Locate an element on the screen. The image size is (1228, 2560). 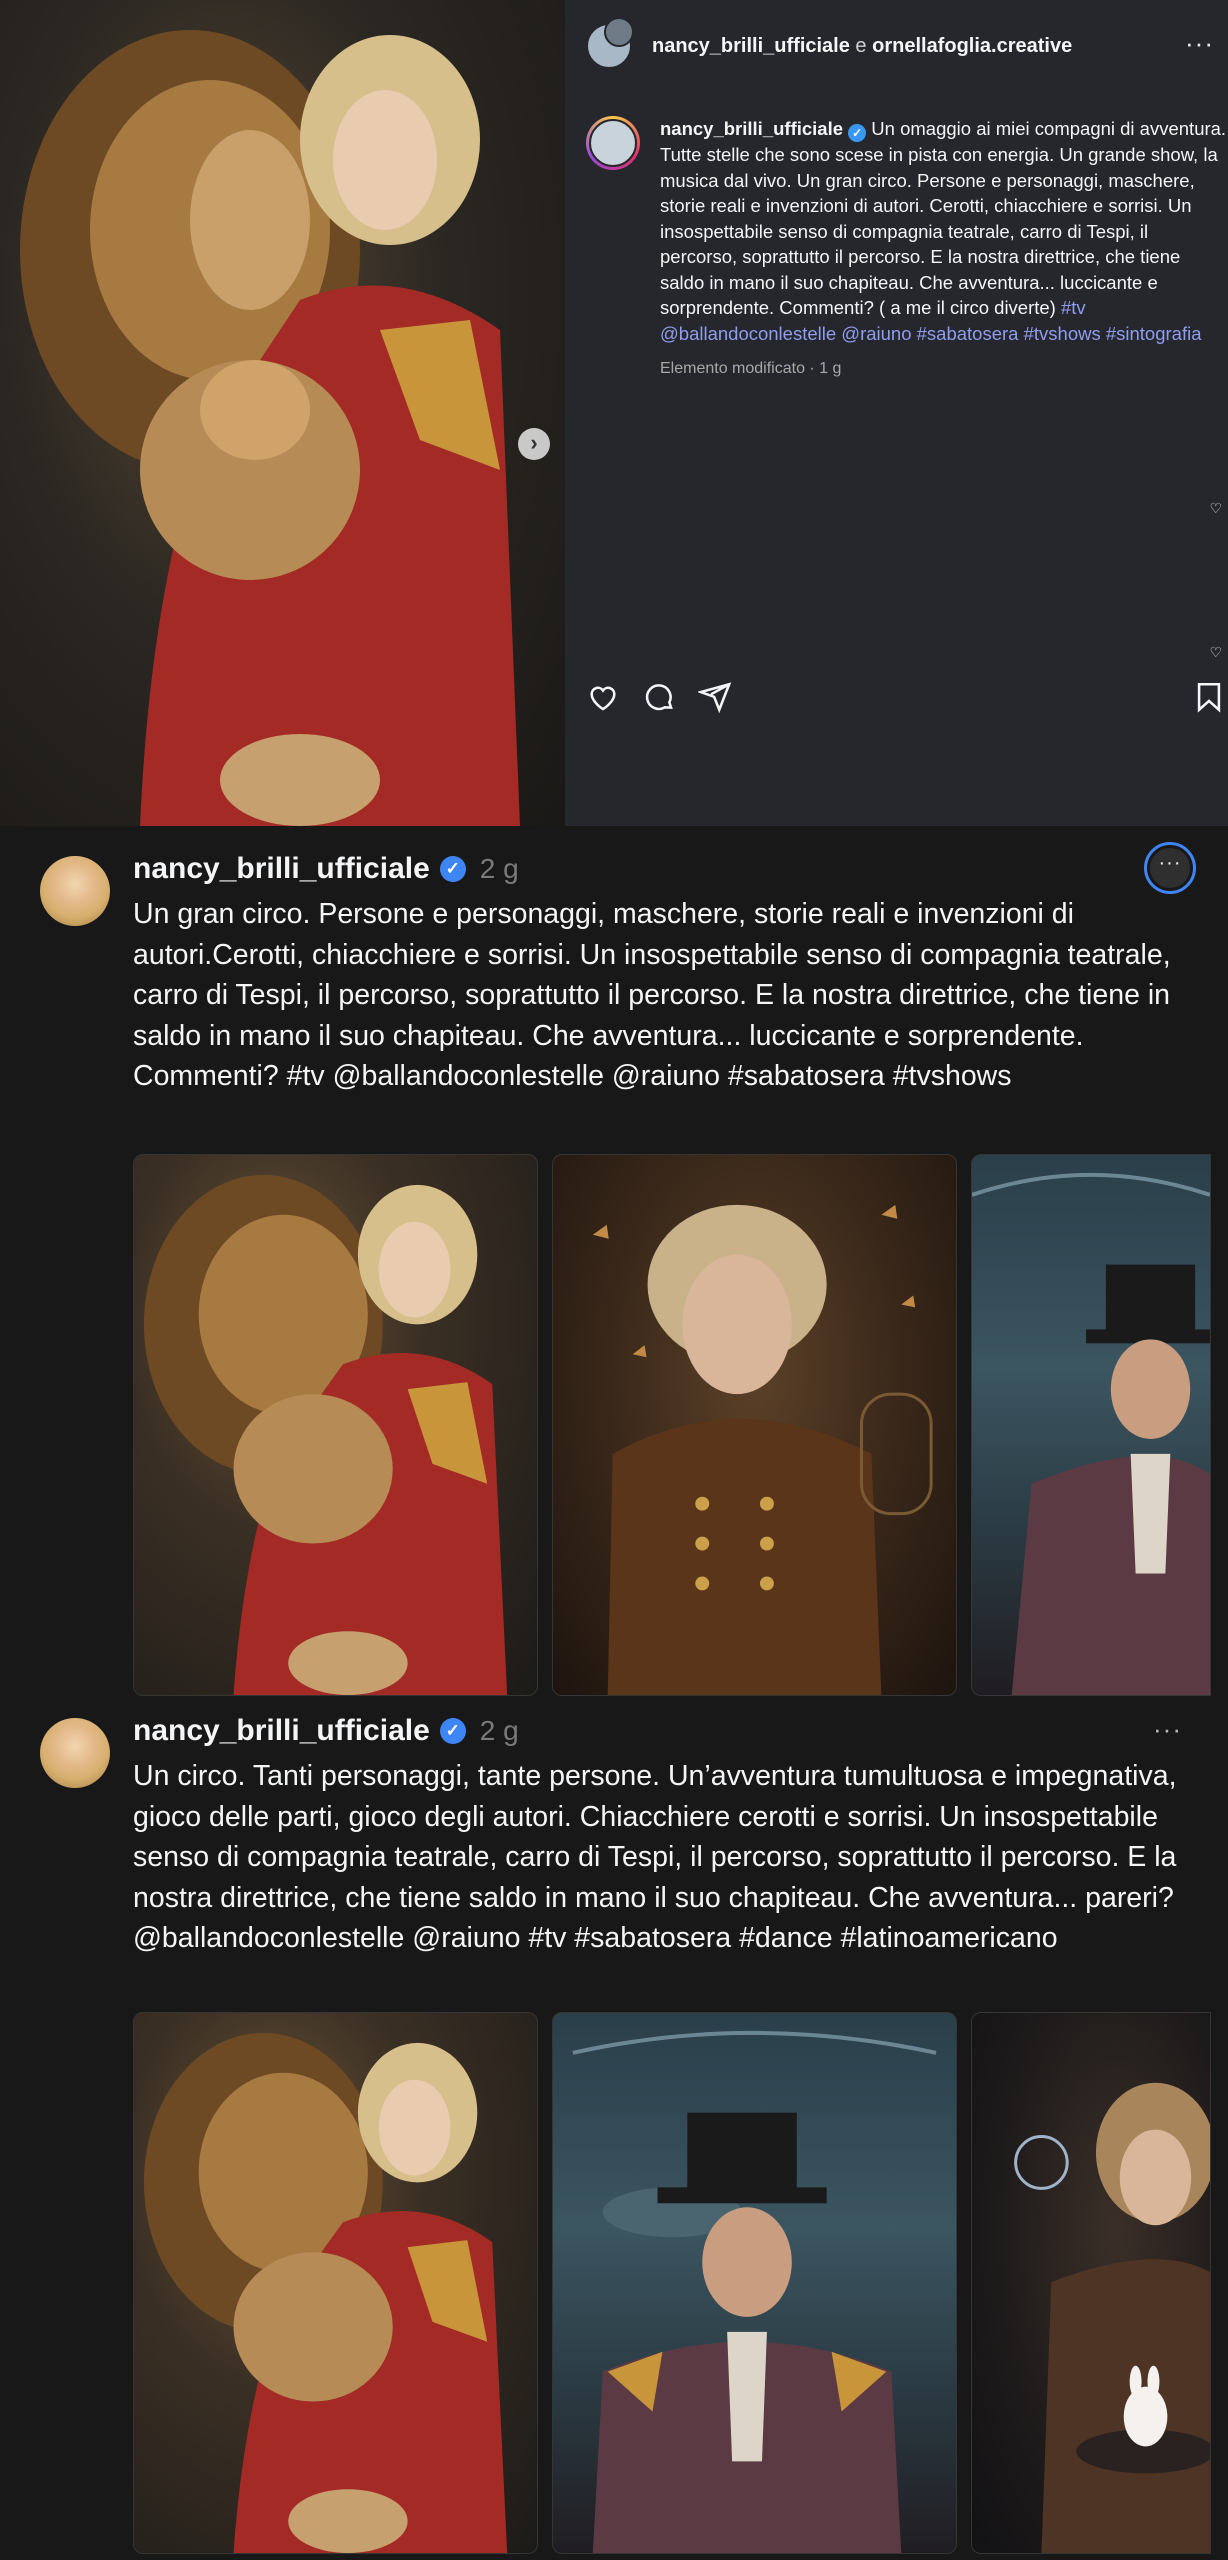
lion-tamer-photo: › is located at coordinates (282, 413).